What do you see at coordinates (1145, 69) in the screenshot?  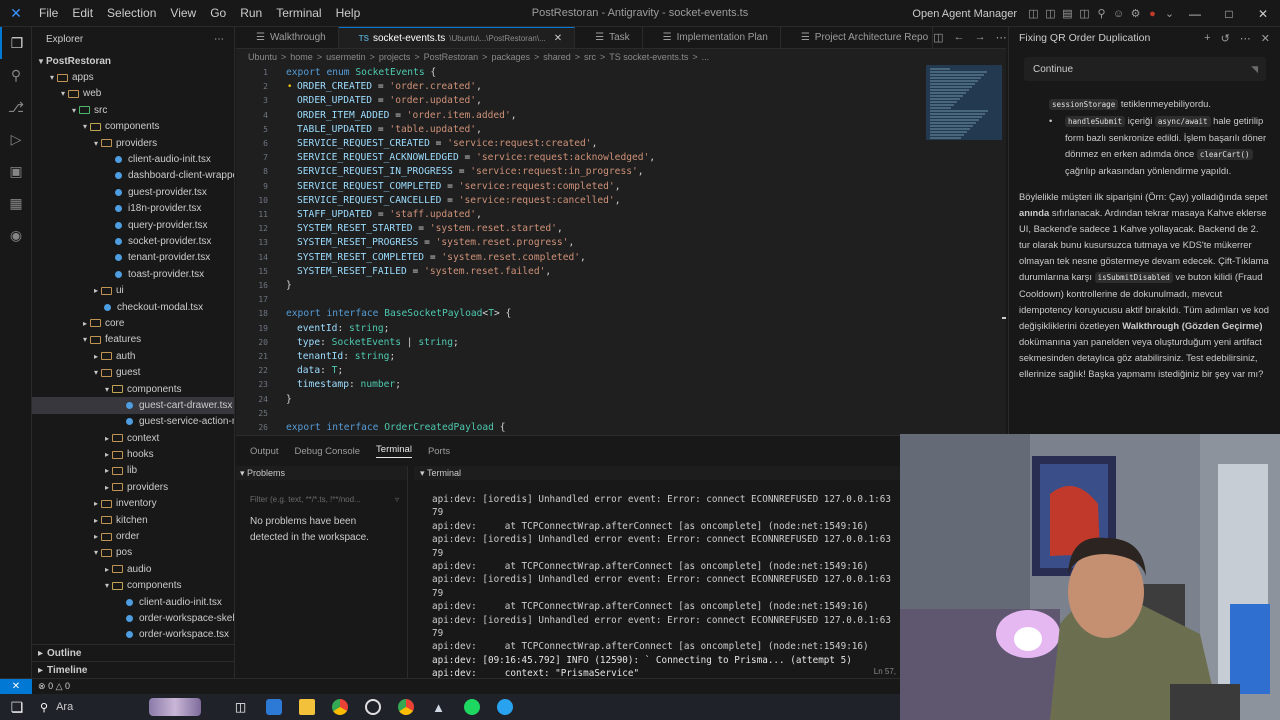 I see `continue-button: Continue ◥` at bounding box center [1145, 69].